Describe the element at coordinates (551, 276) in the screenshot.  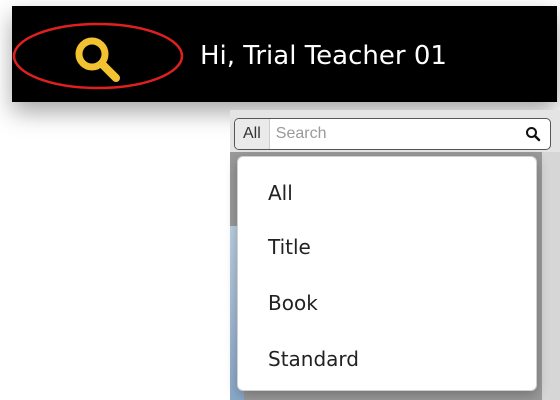
I see `scrollbar` at that location.